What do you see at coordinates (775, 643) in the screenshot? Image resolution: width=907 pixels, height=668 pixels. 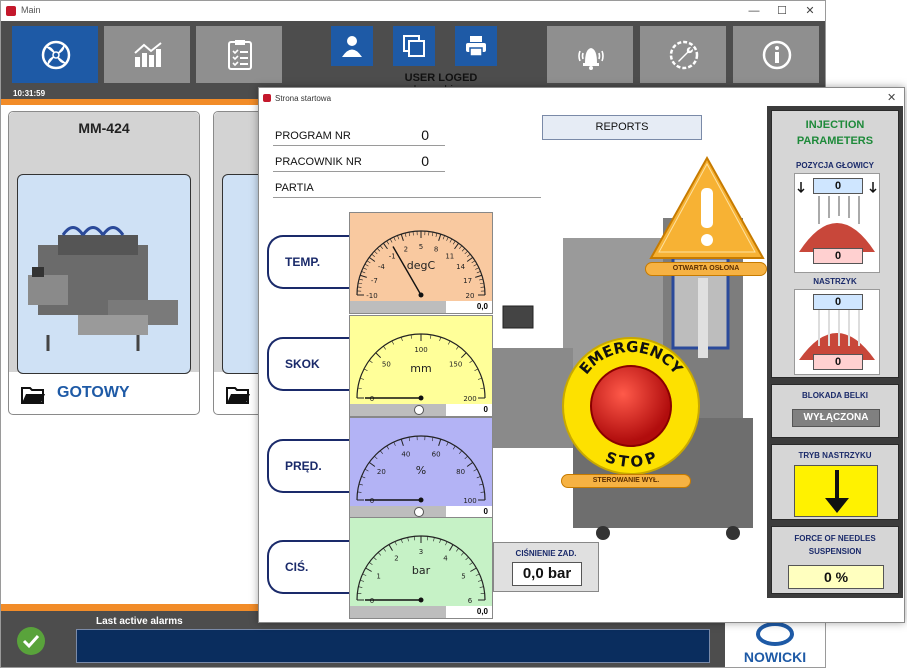 I see `company-logo: NOWICKI` at bounding box center [775, 643].